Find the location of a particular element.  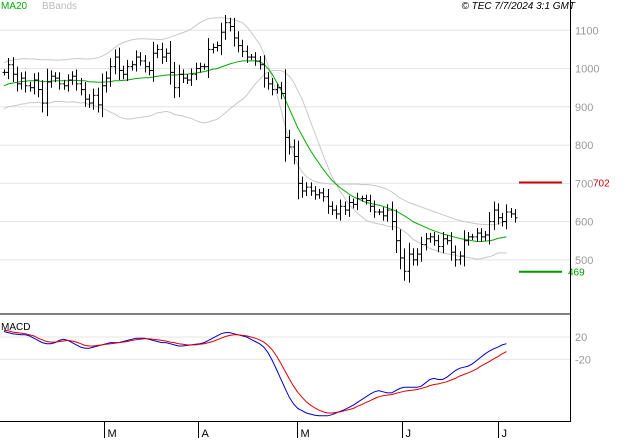

x-axis: MAMJJ is located at coordinates (306, 431).